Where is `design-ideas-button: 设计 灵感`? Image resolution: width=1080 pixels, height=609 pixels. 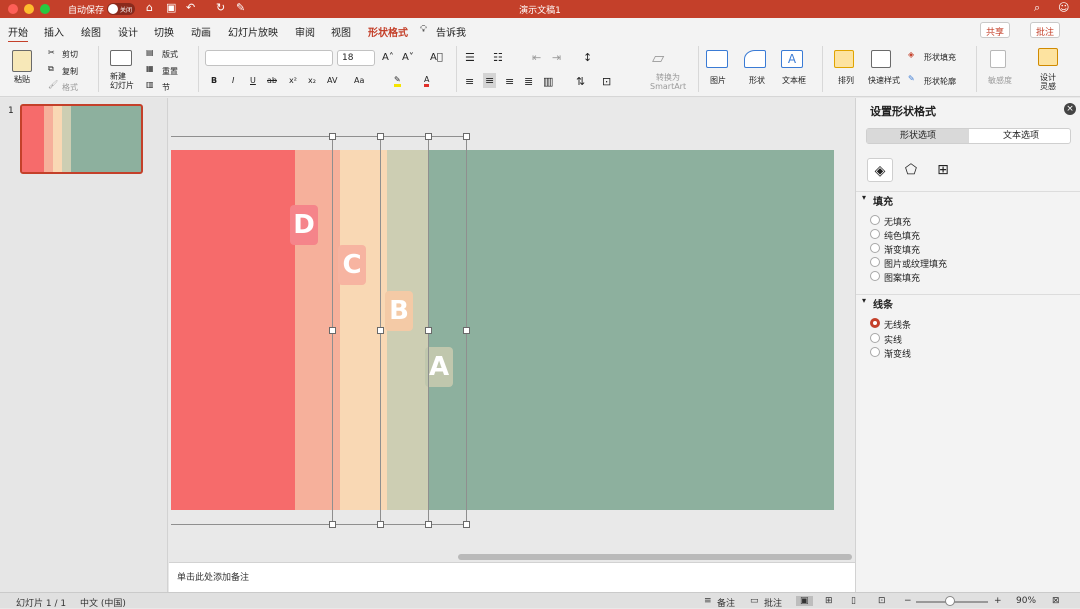 design-ideas-button: 设计 灵感 is located at coordinates (1048, 82).